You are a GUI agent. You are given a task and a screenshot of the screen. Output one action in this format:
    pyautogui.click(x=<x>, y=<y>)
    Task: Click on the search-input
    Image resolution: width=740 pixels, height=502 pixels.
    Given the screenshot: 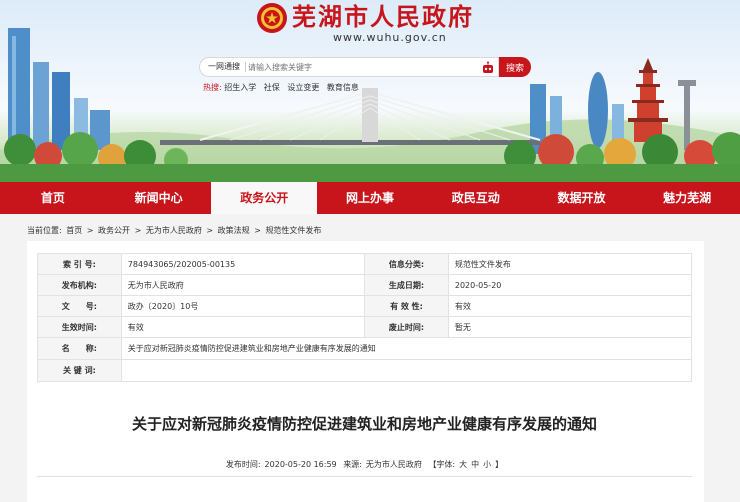 What is the action you would take?
    pyautogui.click(x=358, y=67)
    